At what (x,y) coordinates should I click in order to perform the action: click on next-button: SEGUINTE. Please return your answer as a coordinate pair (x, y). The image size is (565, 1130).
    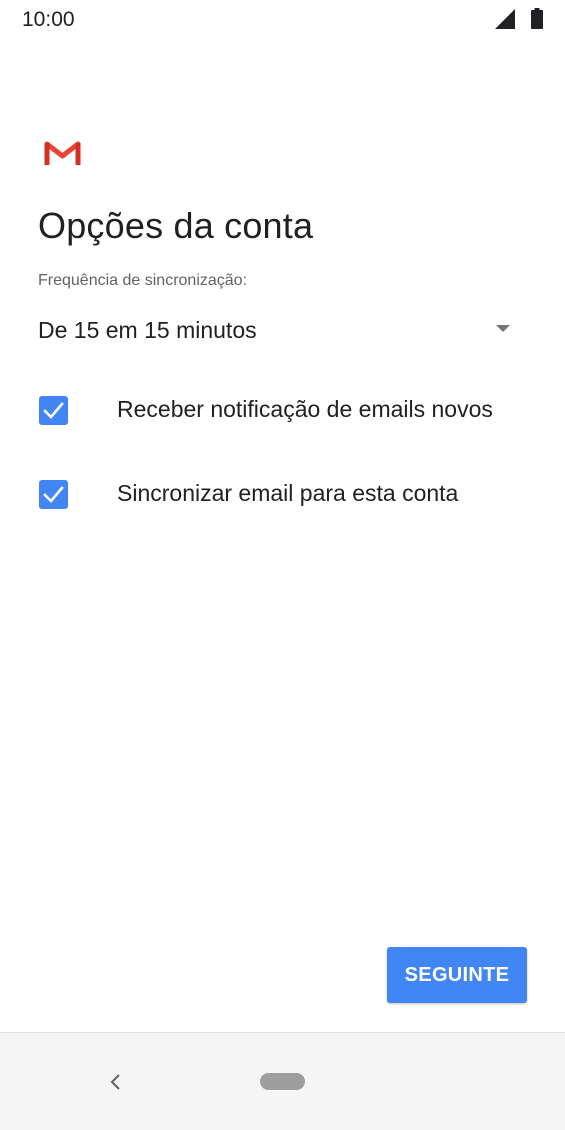
    Looking at the image, I should click on (457, 975).